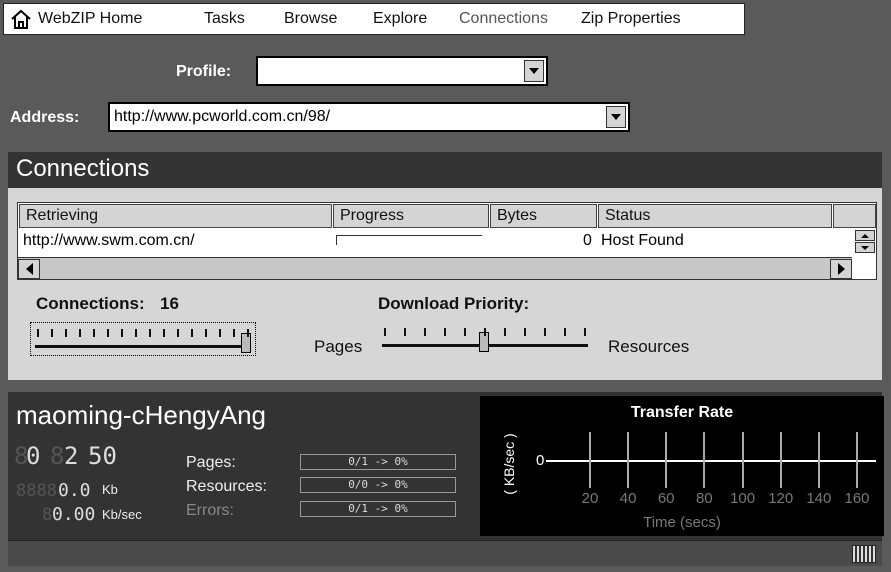 Image resolution: width=891 pixels, height=572 pixels. I want to click on vertical-scrollbar, so click(864, 242).